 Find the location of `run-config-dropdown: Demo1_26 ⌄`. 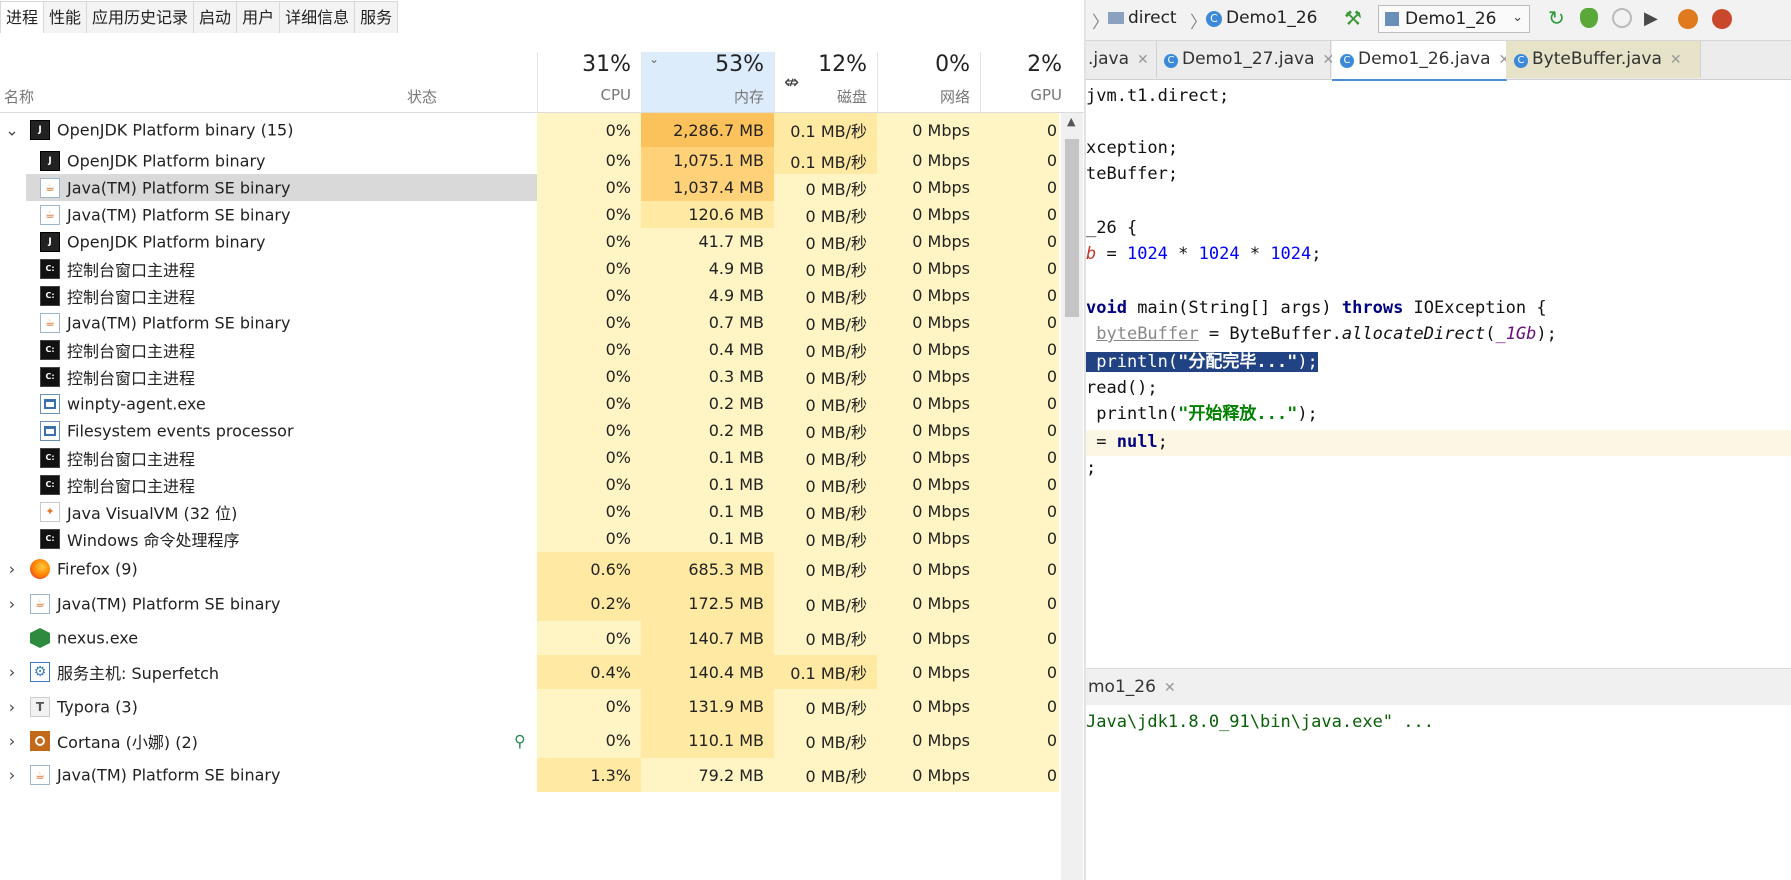

run-config-dropdown: Demo1_26 ⌄ is located at coordinates (1454, 19).